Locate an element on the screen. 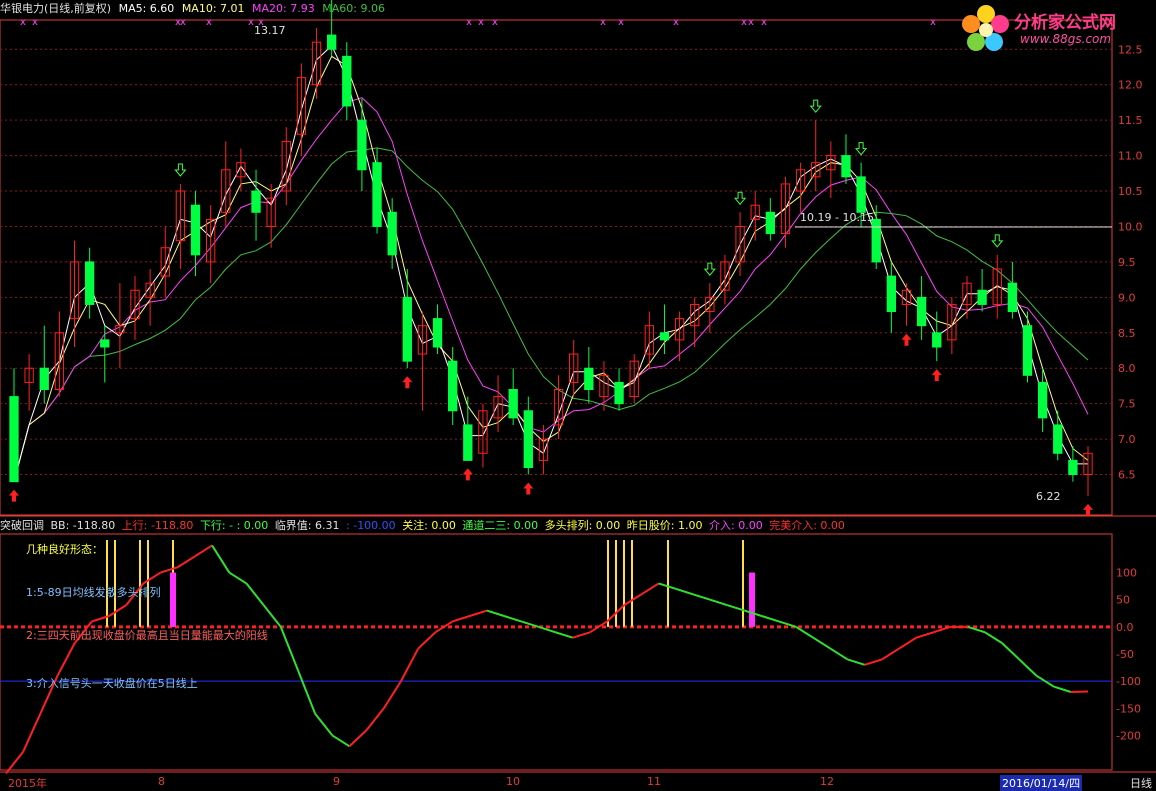 Image resolution: width=1156 pixels, height=791 pixels. price-tick-label-4: 8.5 is located at coordinates (1127, 333).